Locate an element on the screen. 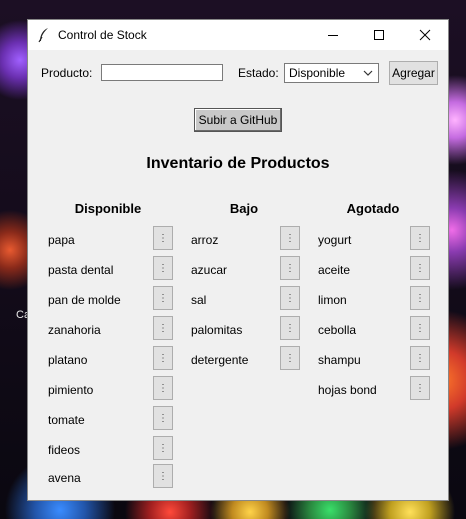 The image size is (466, 519). list-item: cebolla is located at coordinates (337, 330).